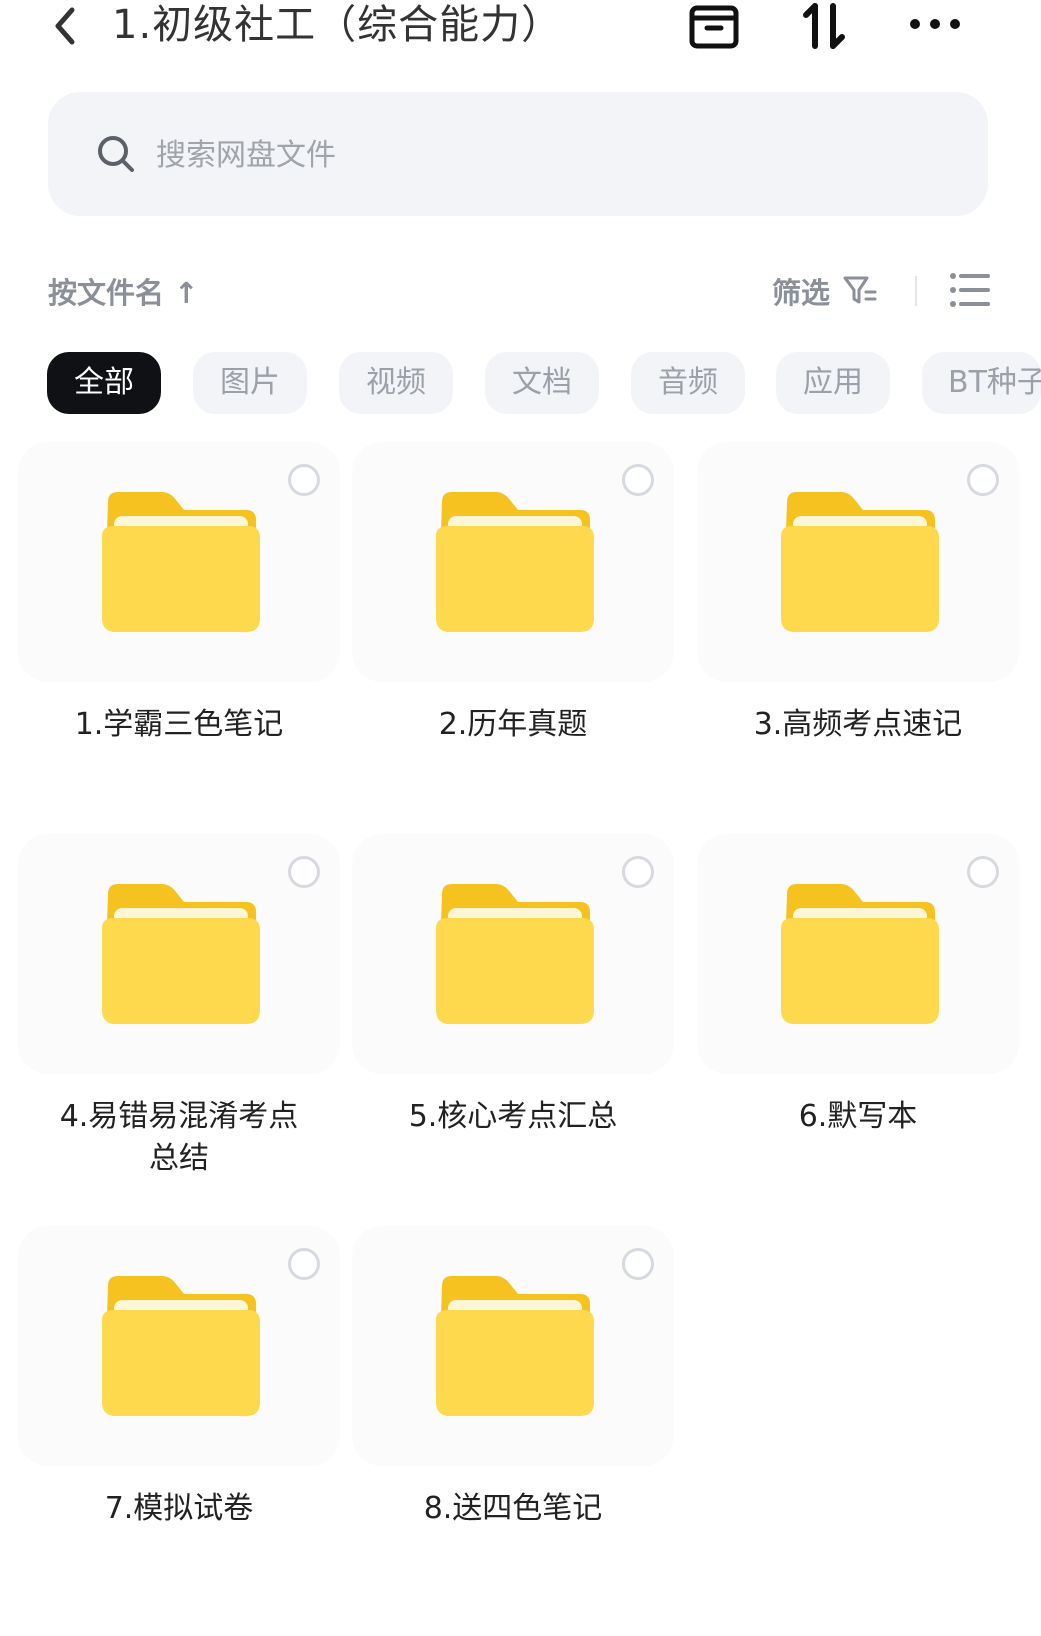 The width and height of the screenshot is (1041, 1636). Describe the element at coordinates (396, 383) in the screenshot. I see `tab-videos: 视频` at that location.